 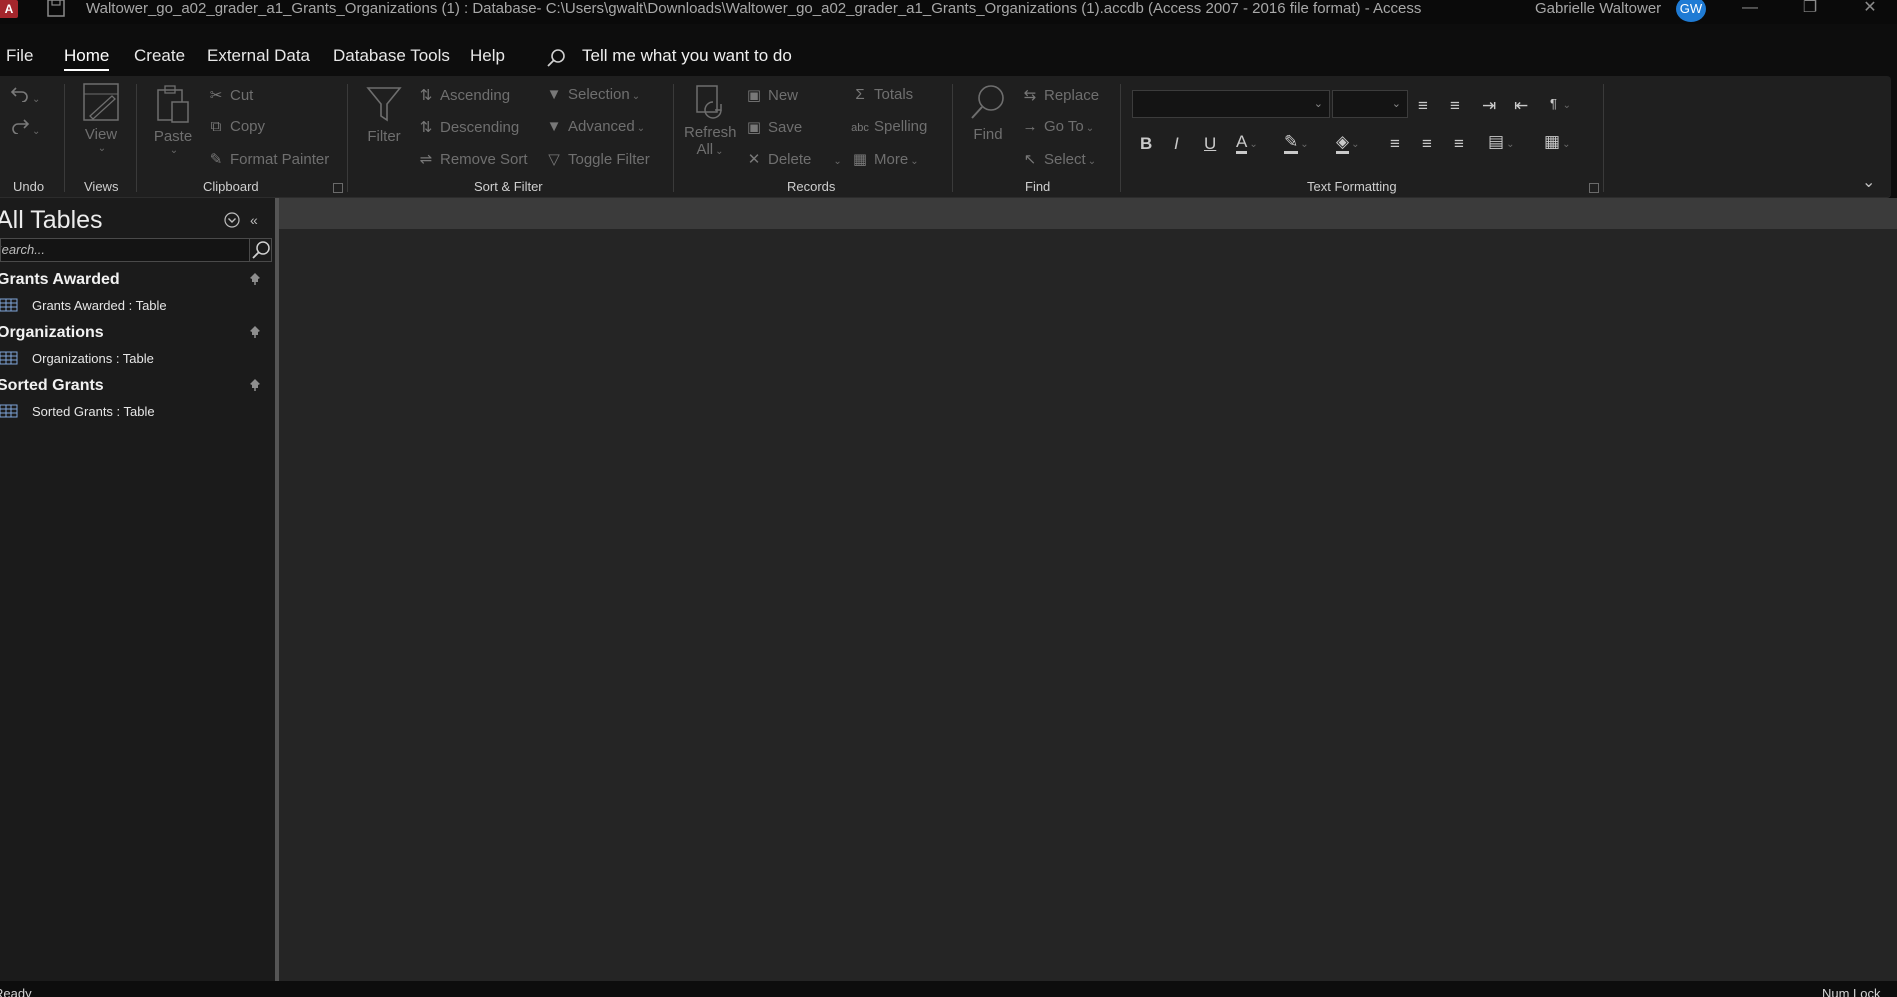 I want to click on advanced-button: ▼ Advanced ⌄, so click(x=595, y=126).